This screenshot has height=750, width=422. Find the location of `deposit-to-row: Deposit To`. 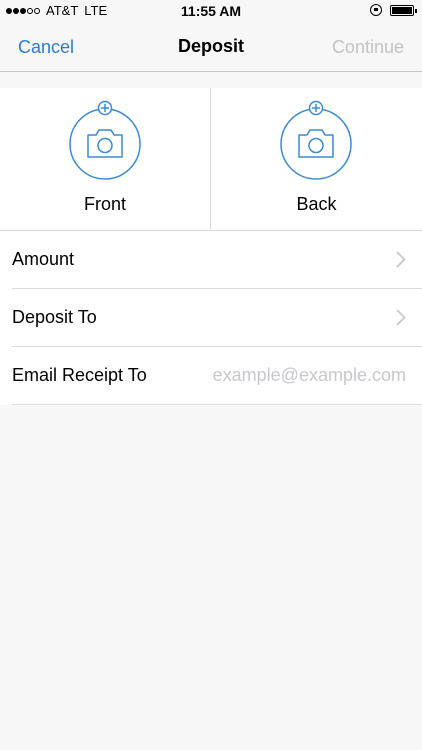

deposit-to-row: Deposit To is located at coordinates (217, 318).